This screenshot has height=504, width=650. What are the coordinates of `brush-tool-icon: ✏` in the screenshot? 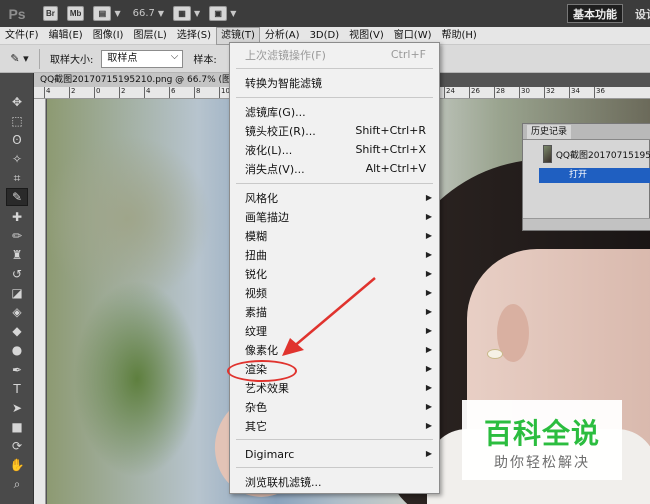 It's located at (17, 236).